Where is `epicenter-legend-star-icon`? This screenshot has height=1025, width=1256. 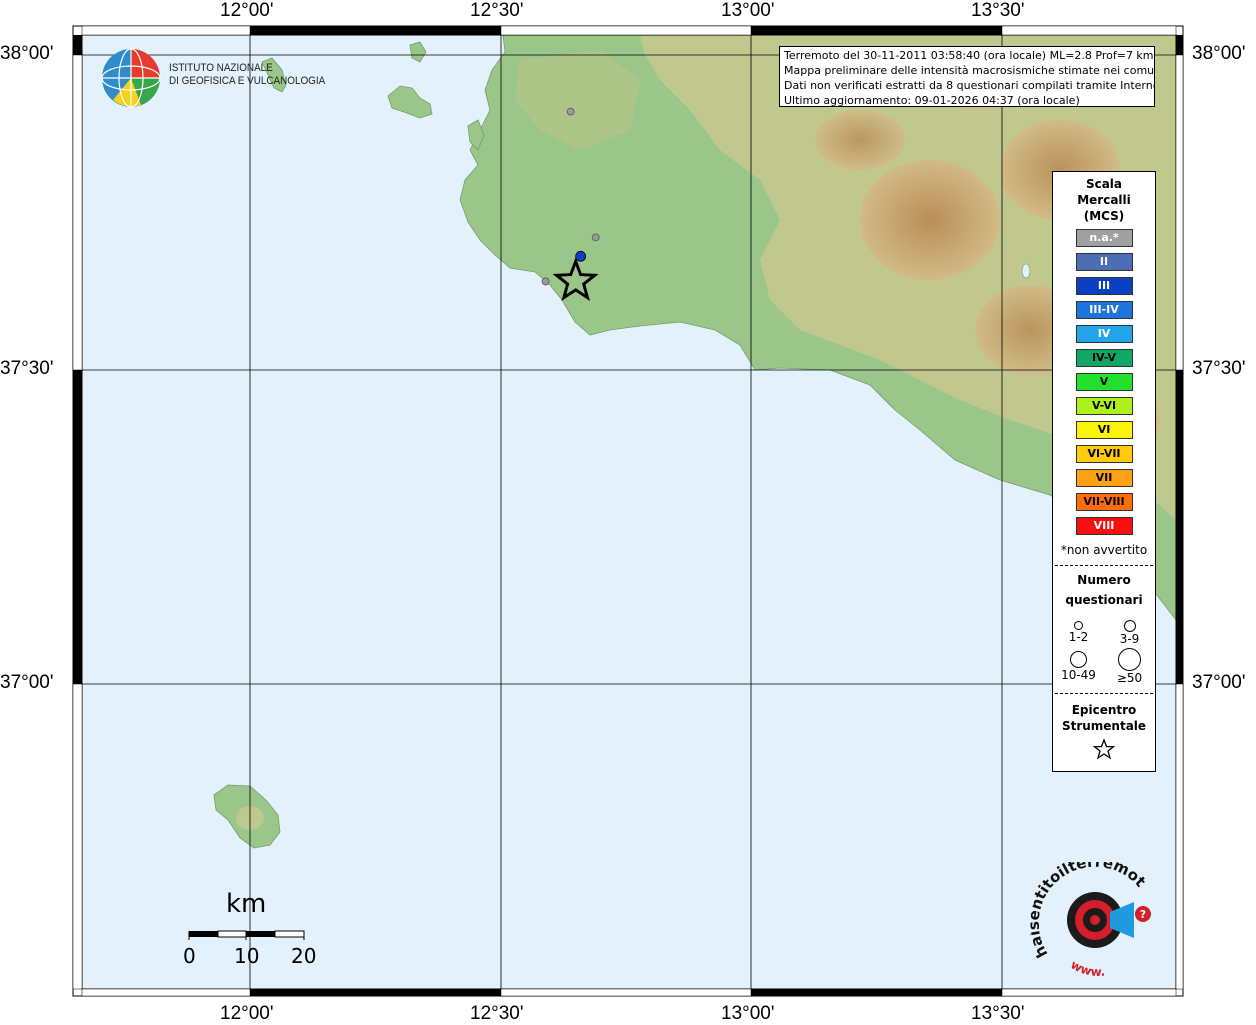
epicenter-legend-star-icon is located at coordinates (1104, 750).